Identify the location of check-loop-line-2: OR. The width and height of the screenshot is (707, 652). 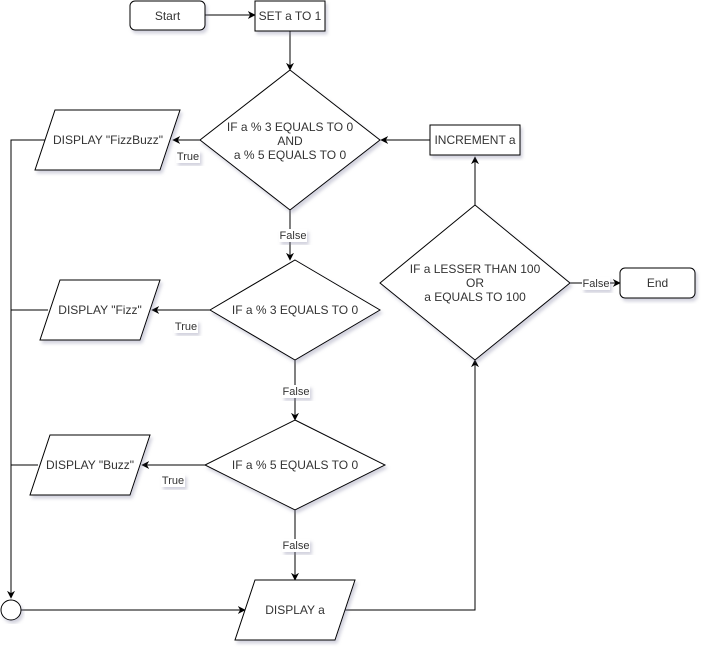
(475, 283).